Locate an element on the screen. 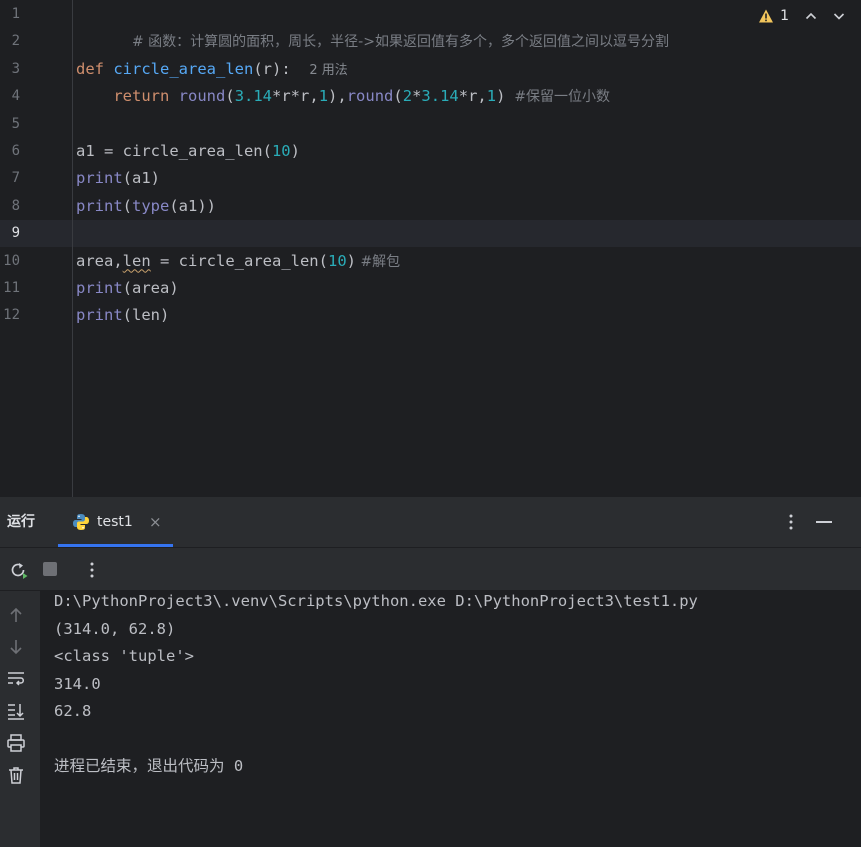 The height and width of the screenshot is (847, 861). inspections-widget: 1 is located at coordinates (802, 16).